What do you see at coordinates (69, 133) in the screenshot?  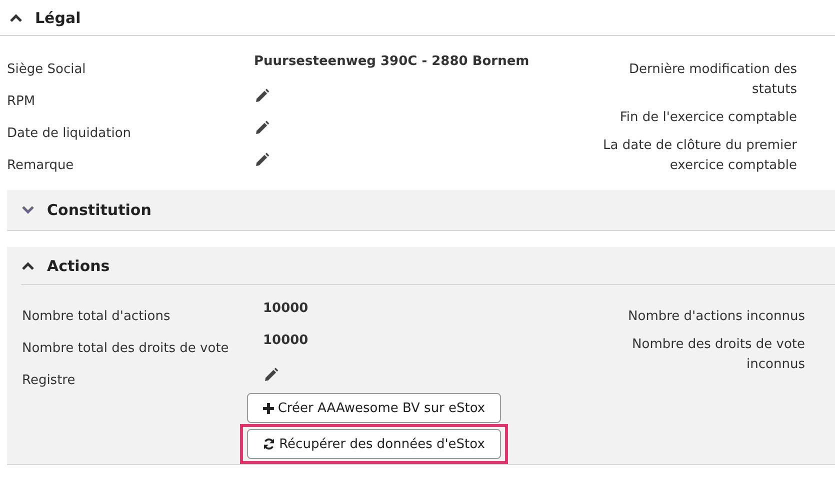 I see `field-label: Date de liquidation` at bounding box center [69, 133].